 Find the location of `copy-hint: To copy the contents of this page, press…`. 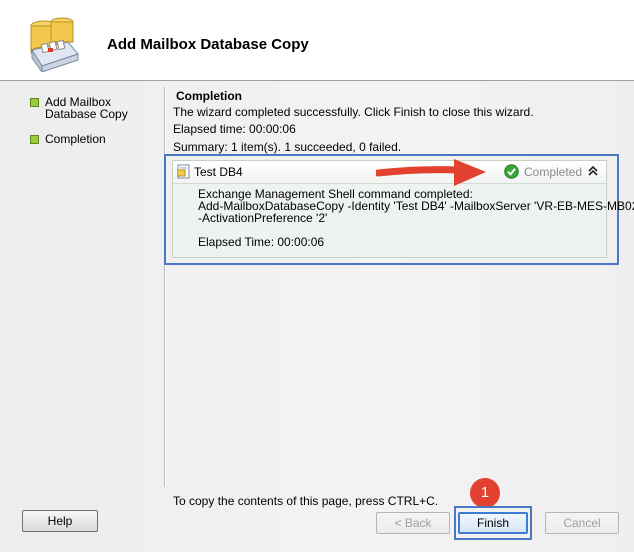

copy-hint: To copy the contents of this page, press… is located at coordinates (306, 501).